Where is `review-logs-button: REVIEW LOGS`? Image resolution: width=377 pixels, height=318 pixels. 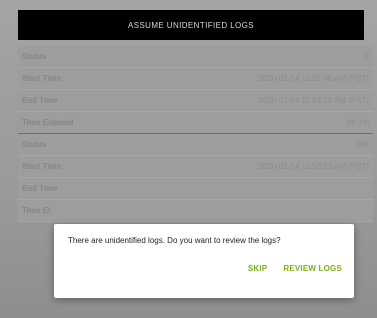 review-logs-button: REVIEW LOGS is located at coordinates (312, 268).